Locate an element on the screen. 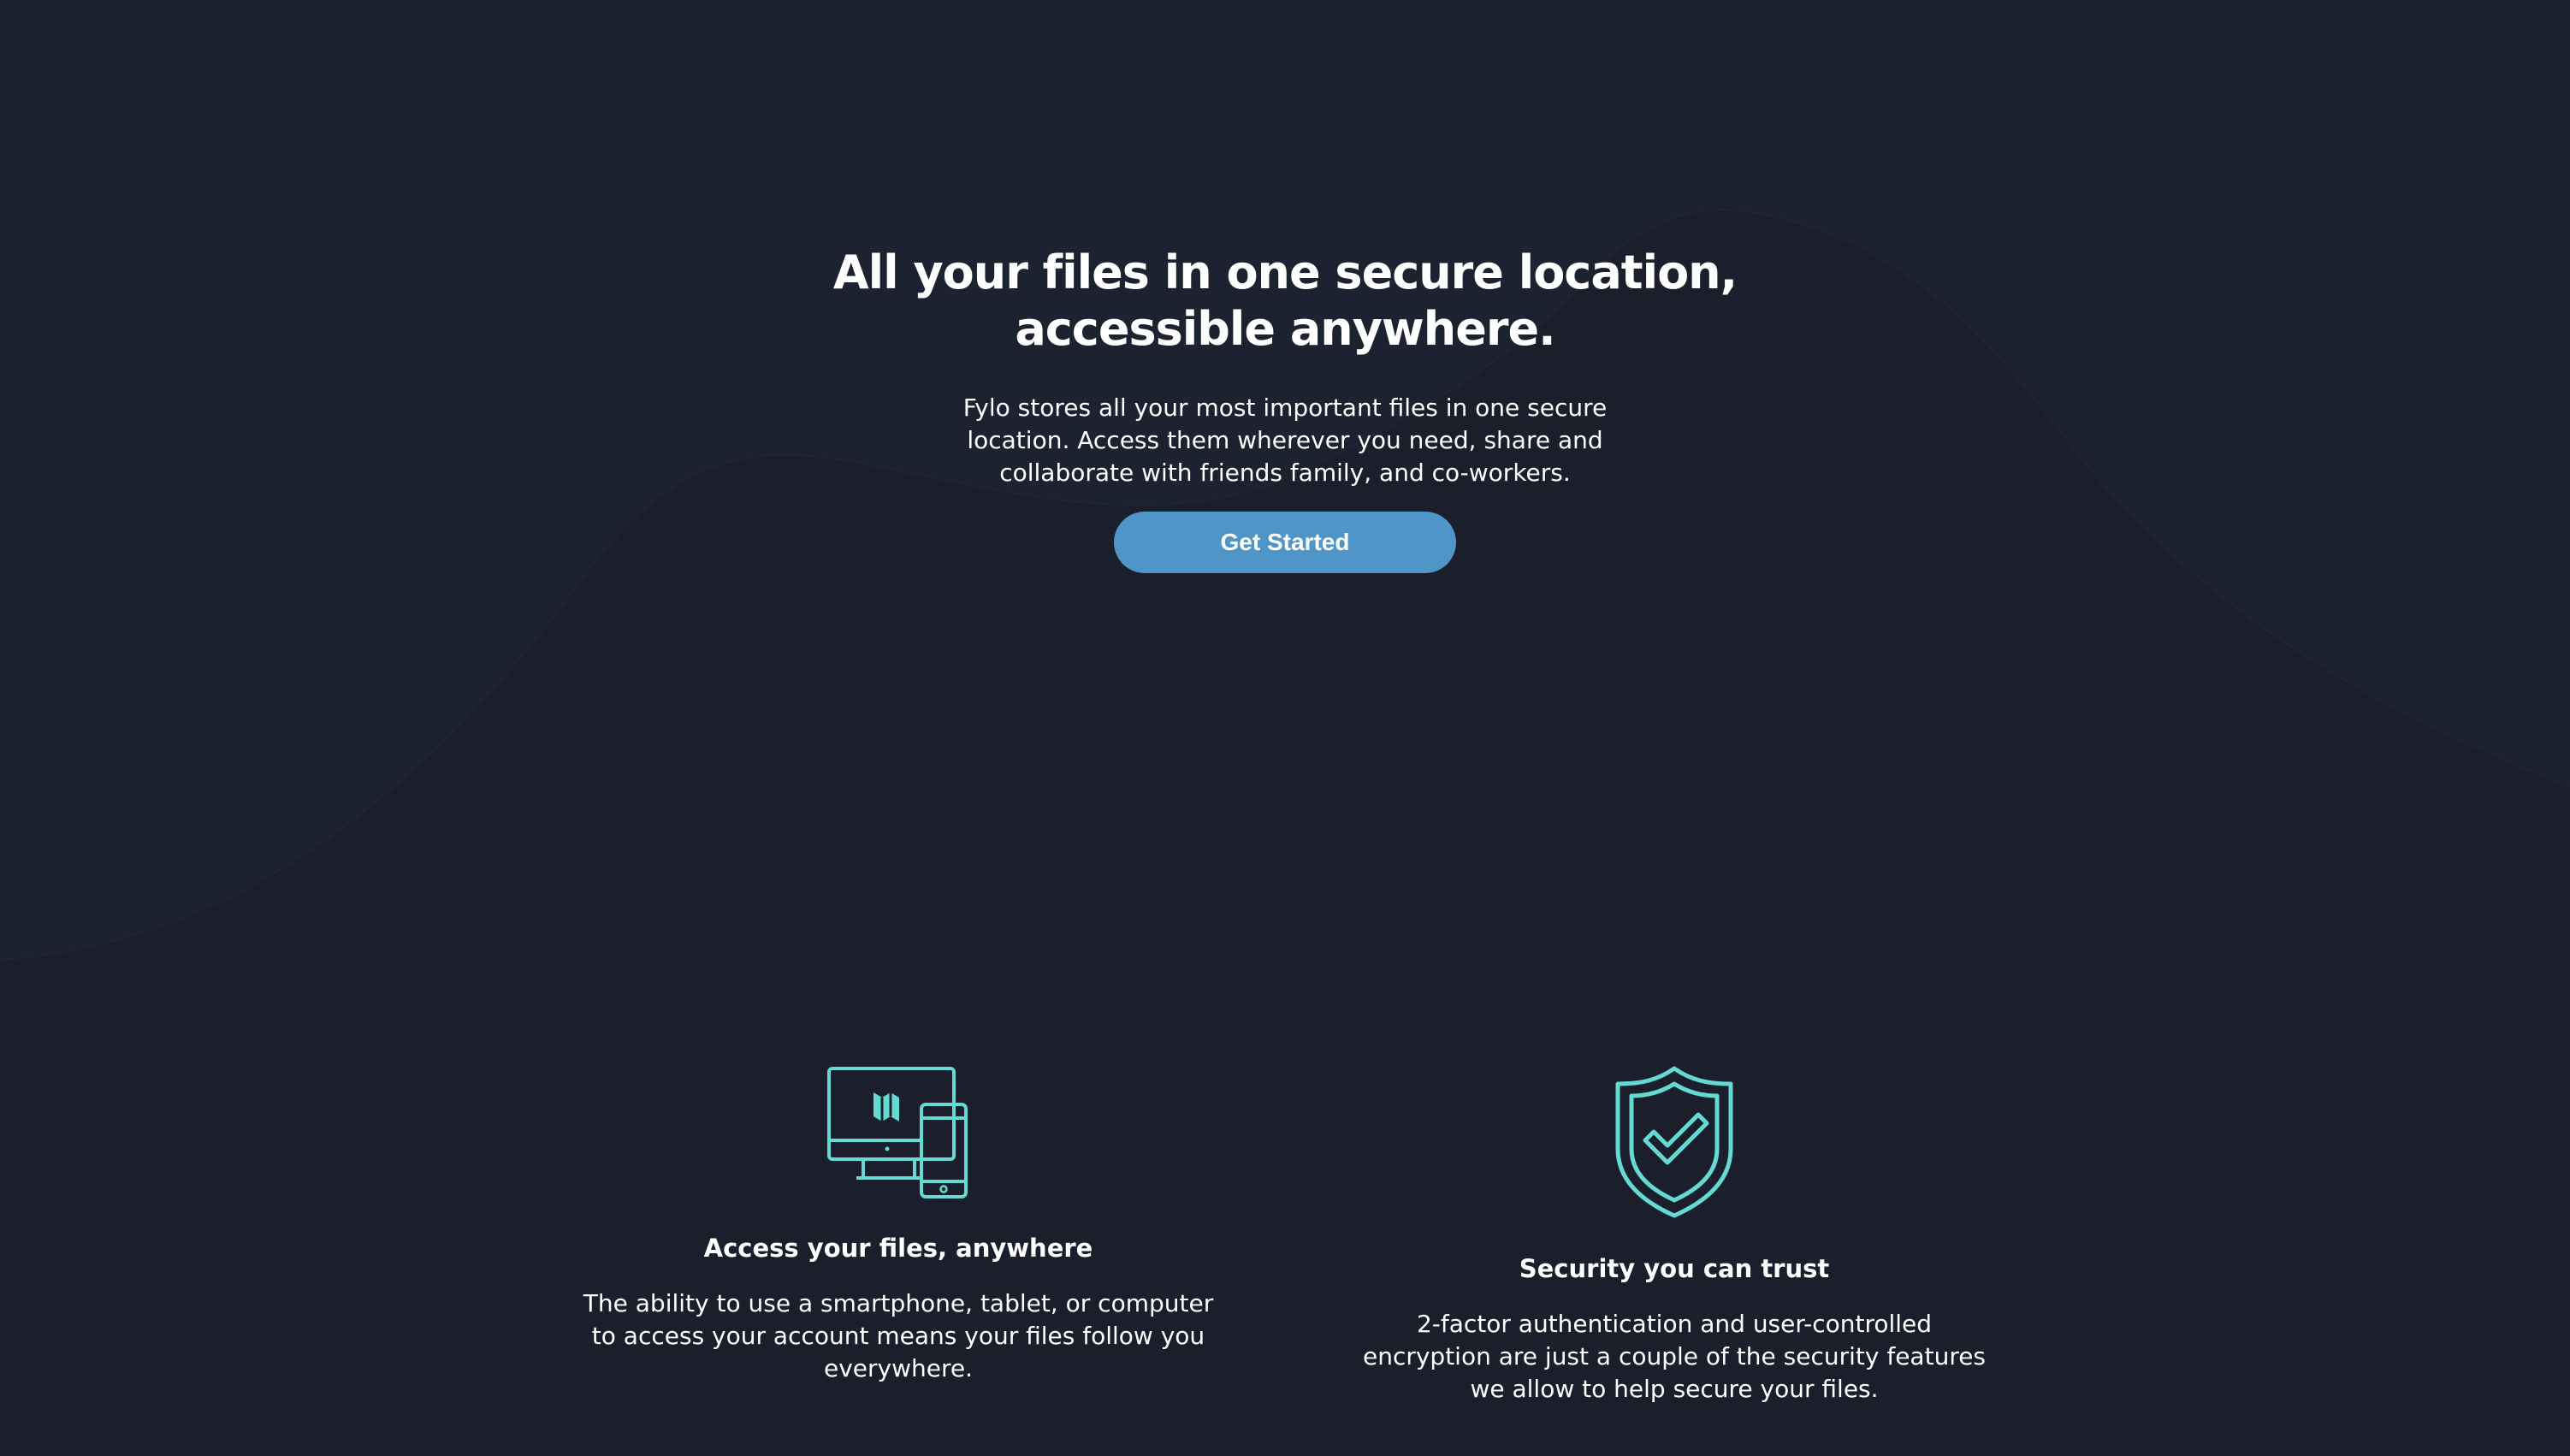 This screenshot has width=2570, height=1456. hero-title-line1: All your files in one secure location, is located at coordinates (1285, 272).